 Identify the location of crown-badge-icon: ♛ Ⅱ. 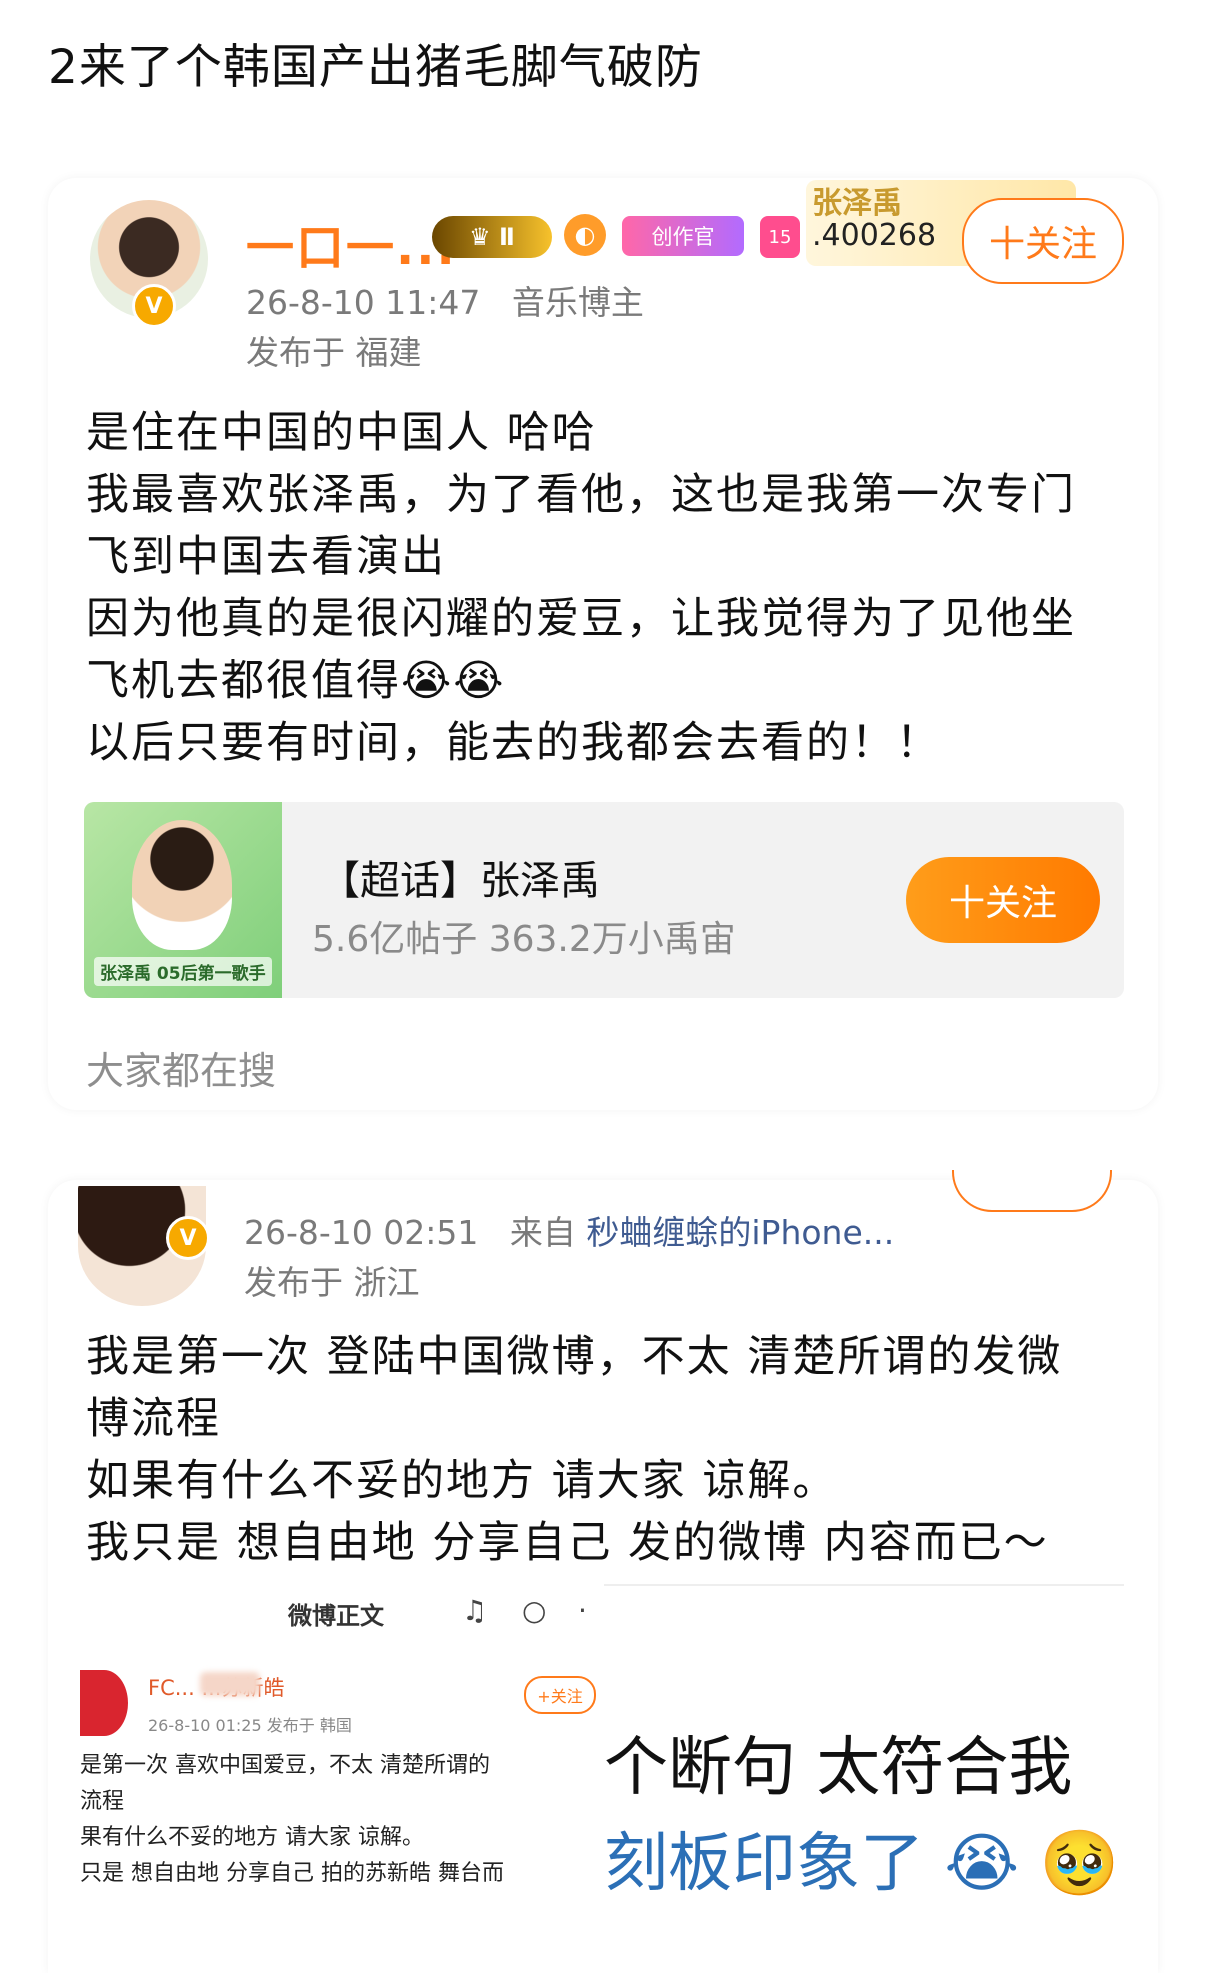
(492, 237).